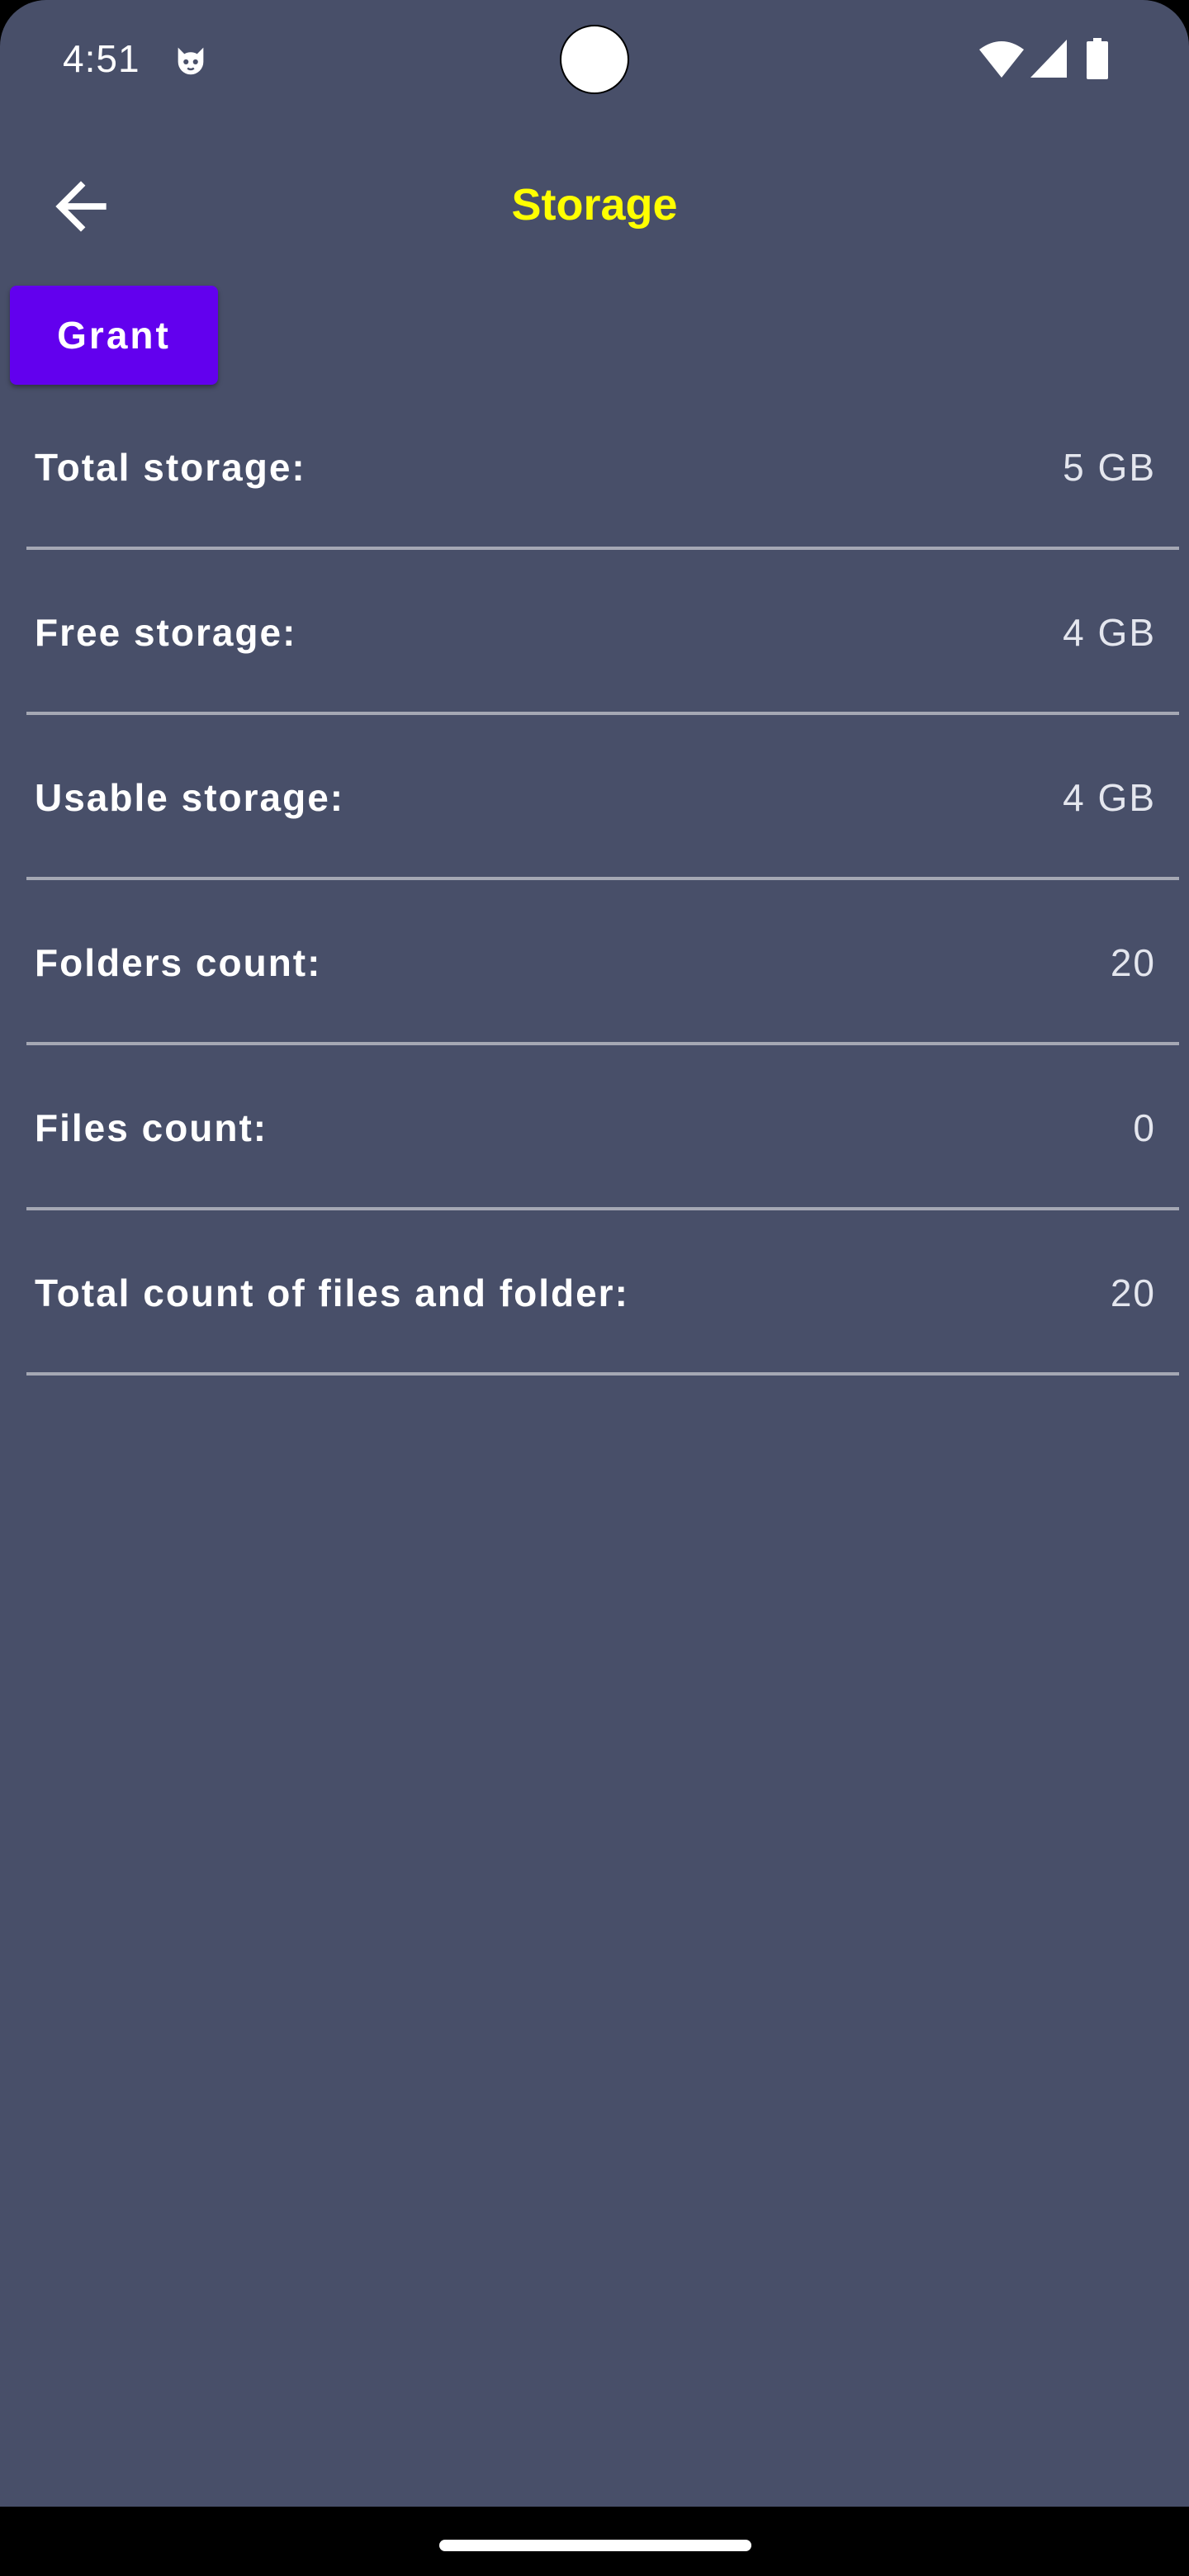 Image resolution: width=1189 pixels, height=2576 pixels. I want to click on total-count-value: 20, so click(1133, 1292).